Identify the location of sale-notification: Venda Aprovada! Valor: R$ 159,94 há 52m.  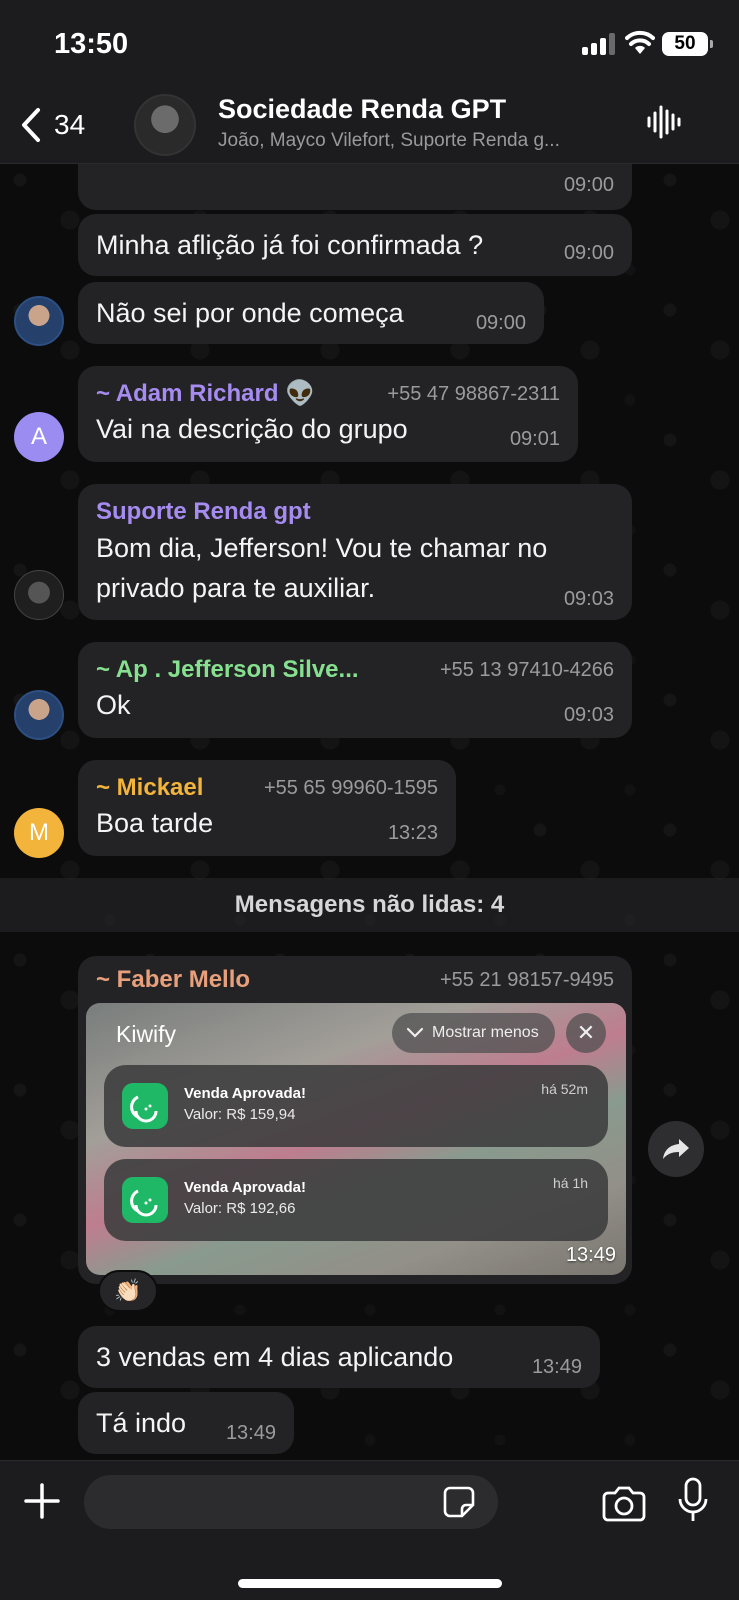
(356, 1106).